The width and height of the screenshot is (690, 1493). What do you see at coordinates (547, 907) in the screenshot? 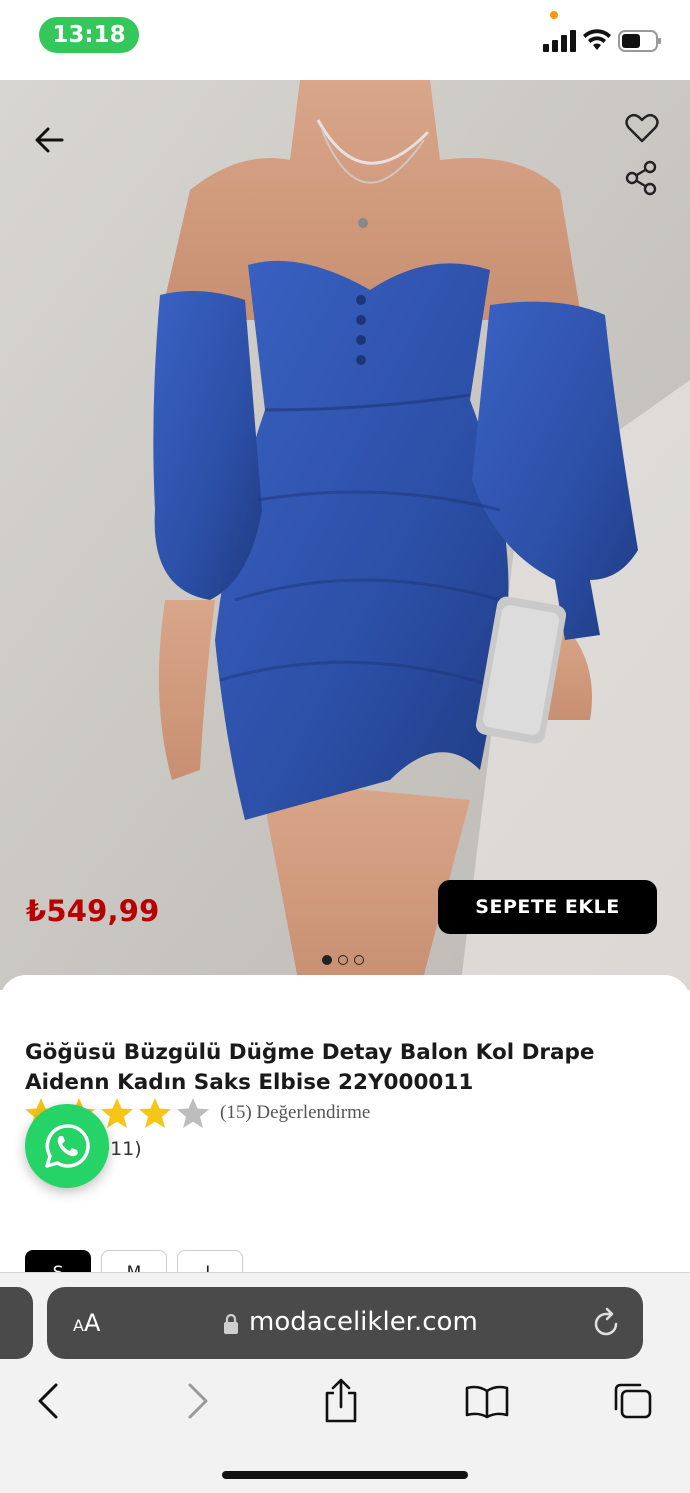
I see `add-to-cart-button: SEPETE EKLE` at bounding box center [547, 907].